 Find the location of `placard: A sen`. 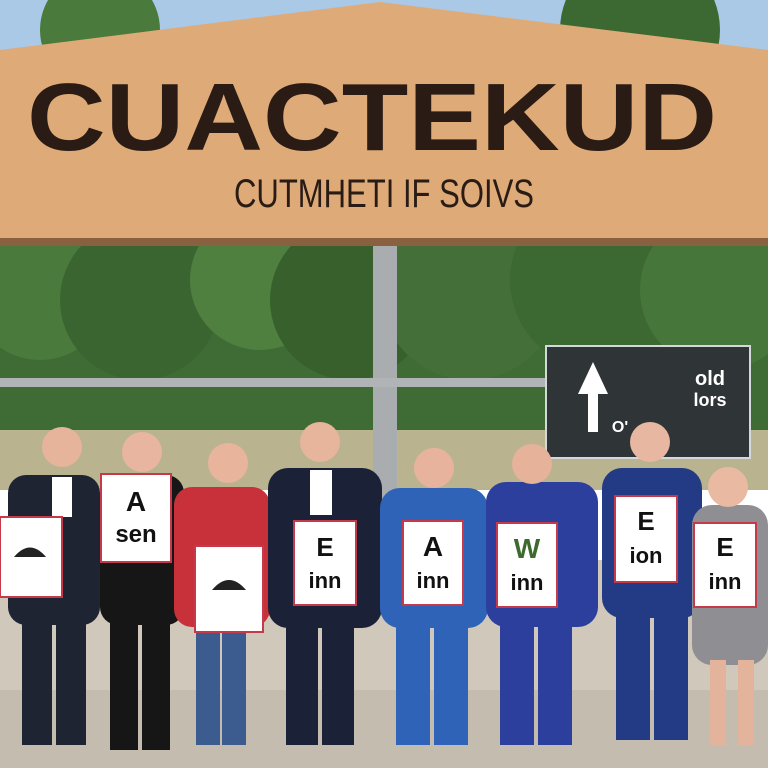

placard: A sen is located at coordinates (136, 518).